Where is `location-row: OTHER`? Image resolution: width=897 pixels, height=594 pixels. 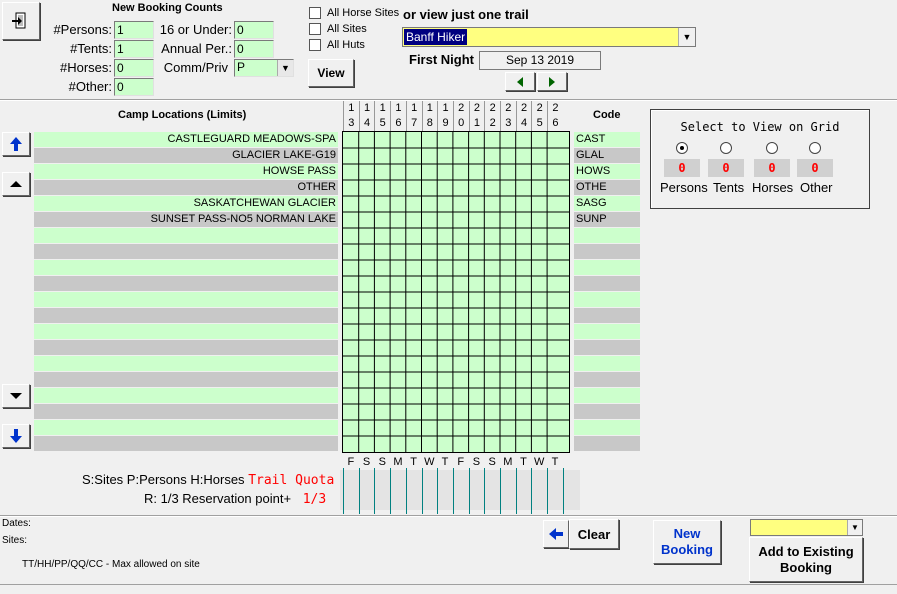
location-row: OTHER is located at coordinates (186, 187).